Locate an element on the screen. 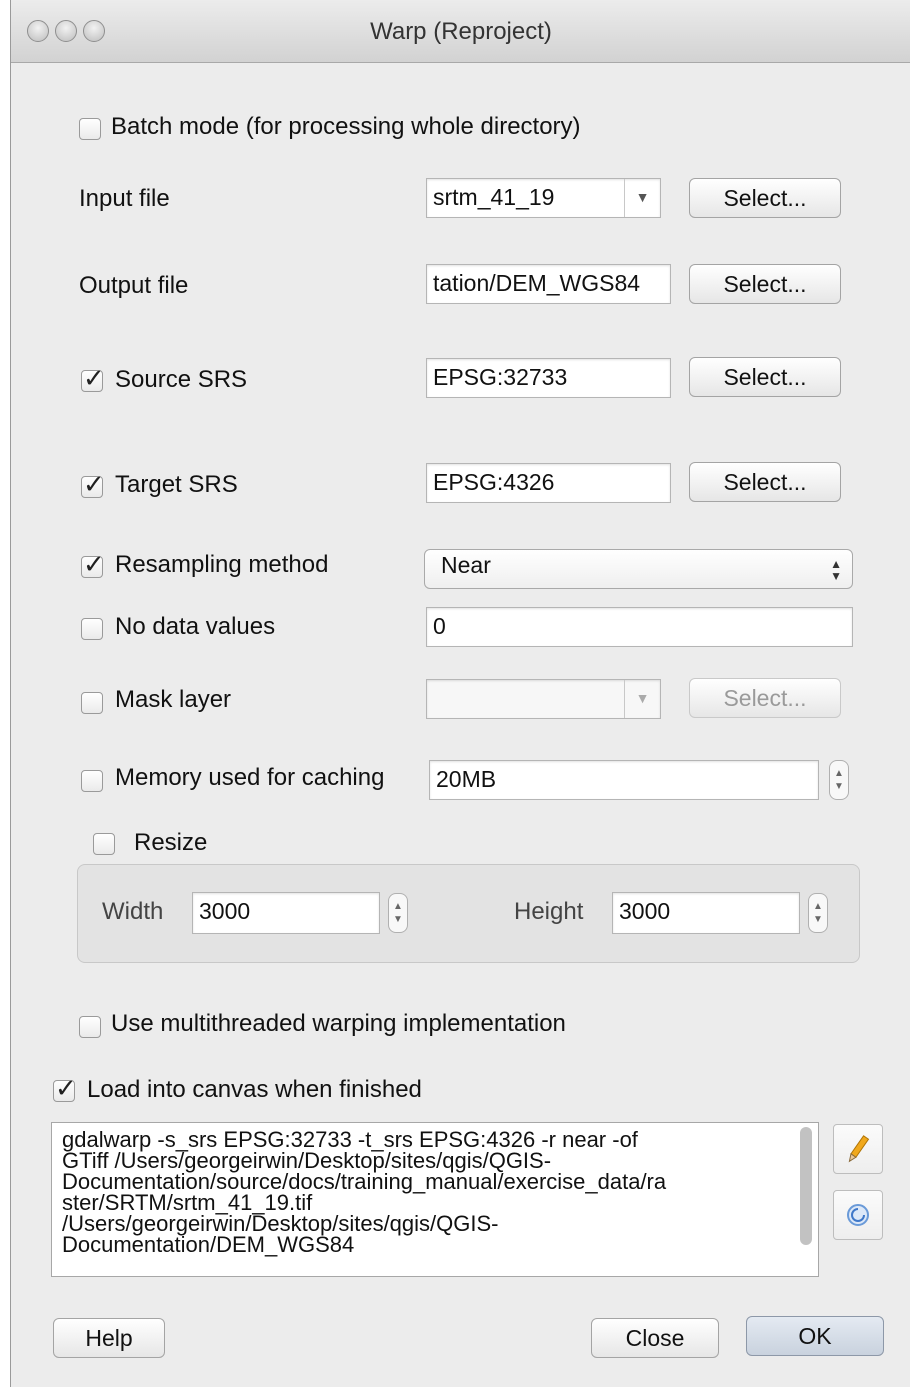 The height and width of the screenshot is (1387, 910). updown-arrows-icon: ▲ ▼ is located at coordinates (836, 570).